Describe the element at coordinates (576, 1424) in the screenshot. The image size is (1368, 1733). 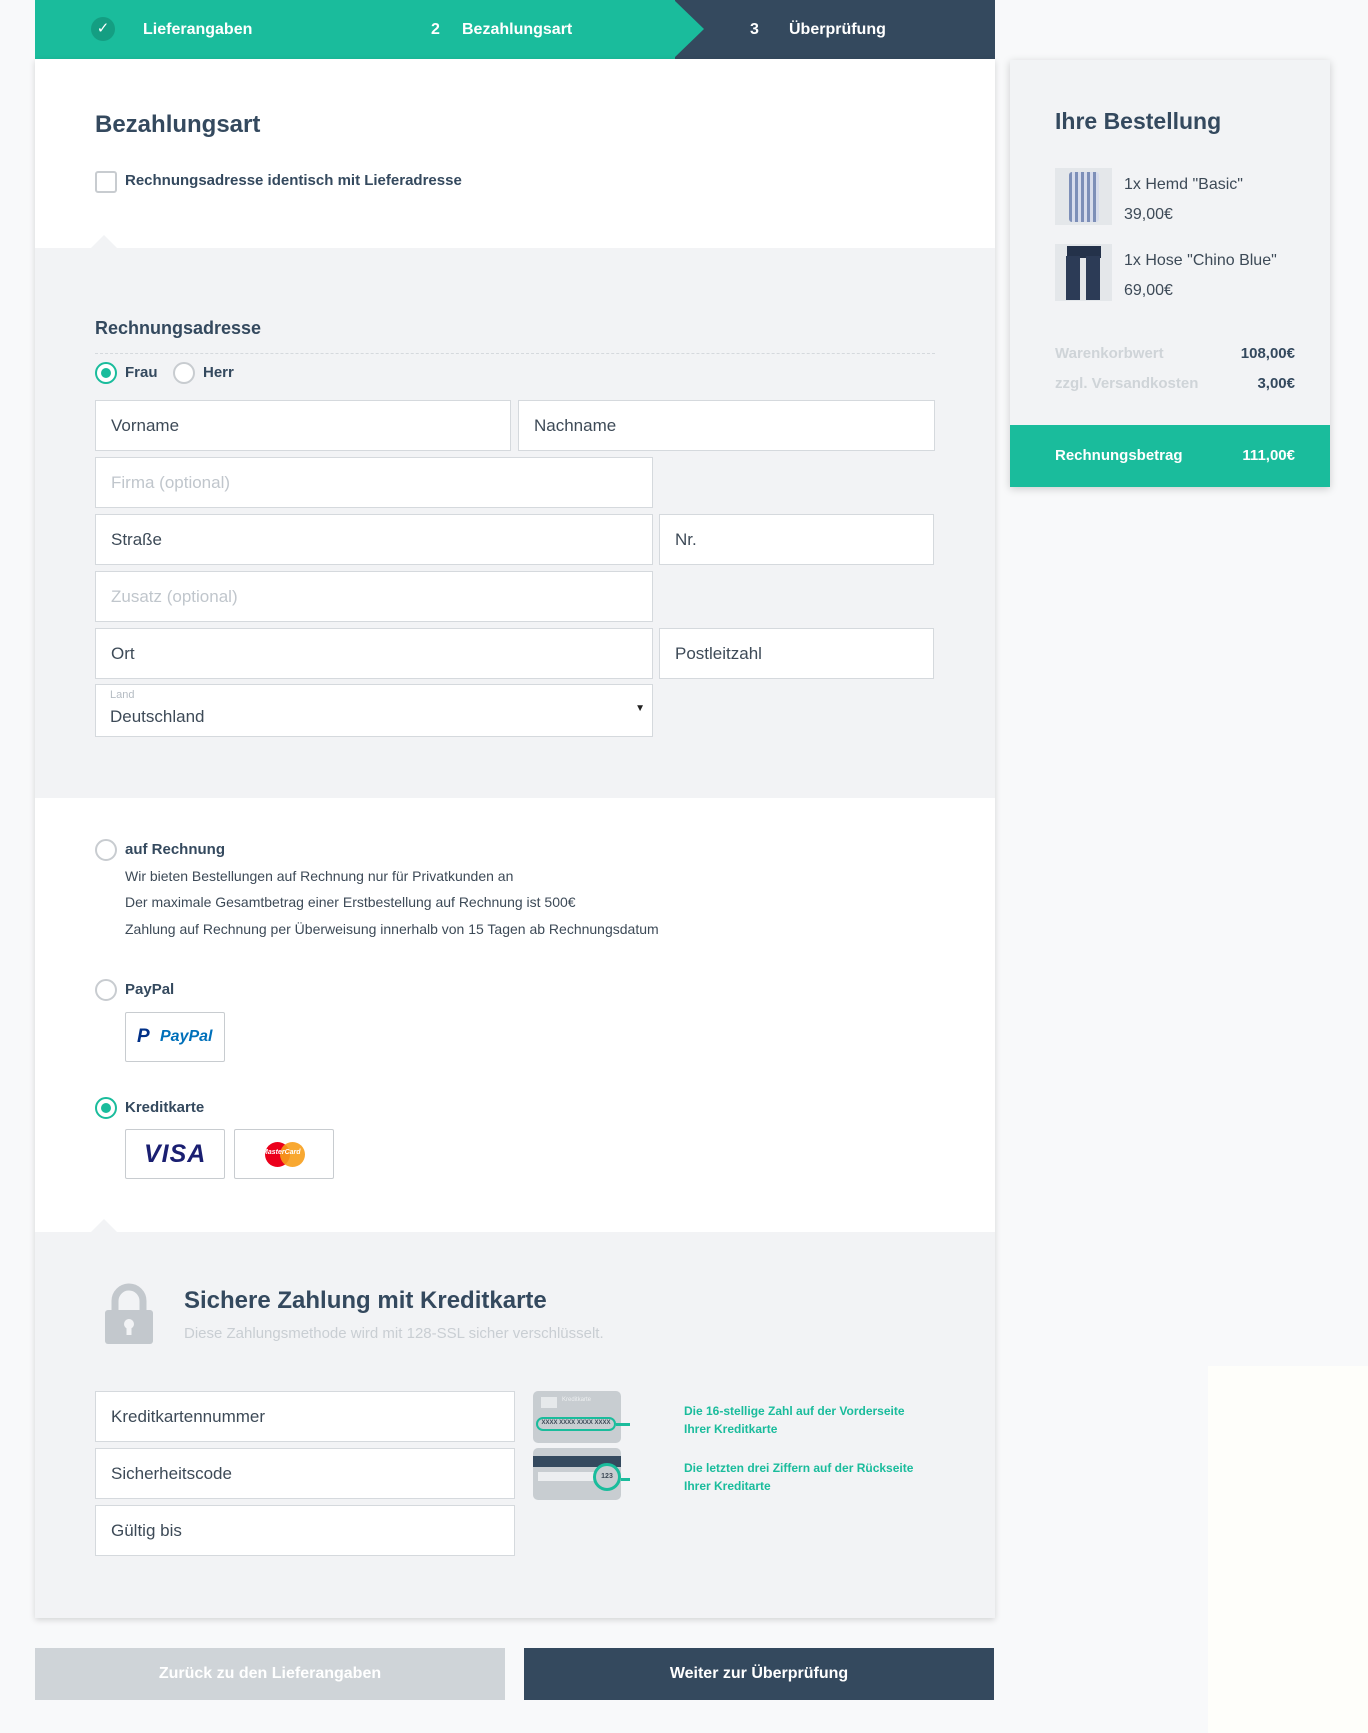
I see `card-front-digits: XXXX XXXX XXXX XXXX` at that location.